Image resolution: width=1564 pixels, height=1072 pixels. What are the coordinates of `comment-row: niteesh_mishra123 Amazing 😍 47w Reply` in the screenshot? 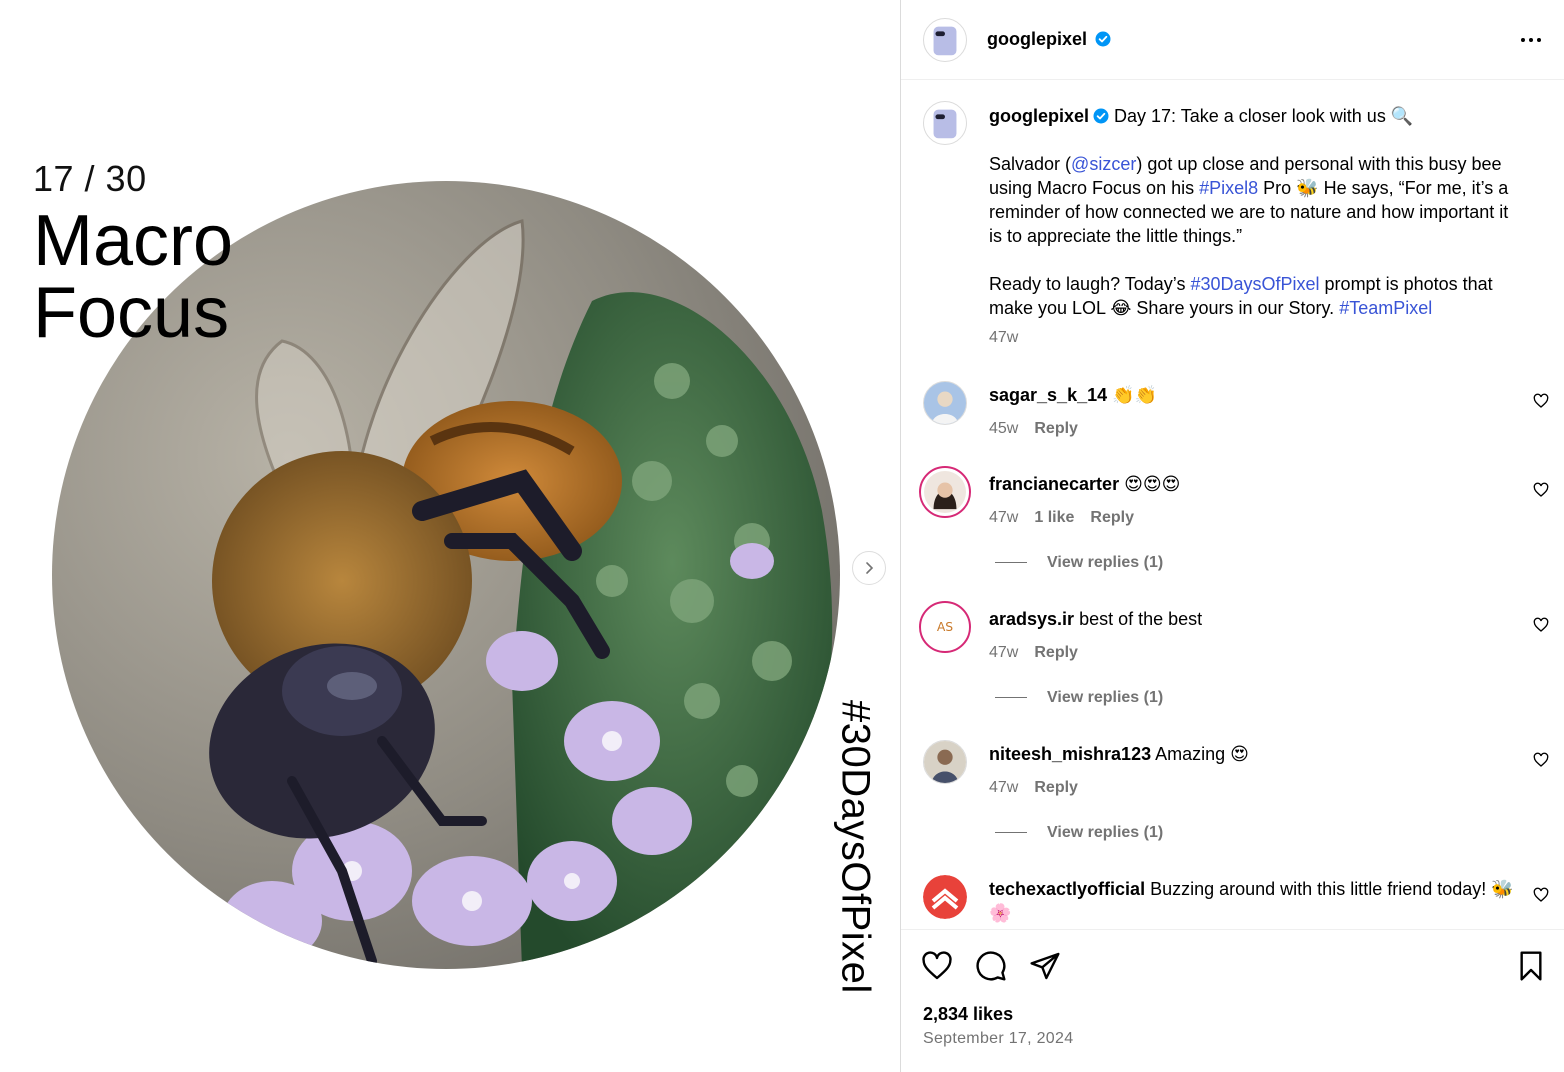 It's located at (1254, 771).